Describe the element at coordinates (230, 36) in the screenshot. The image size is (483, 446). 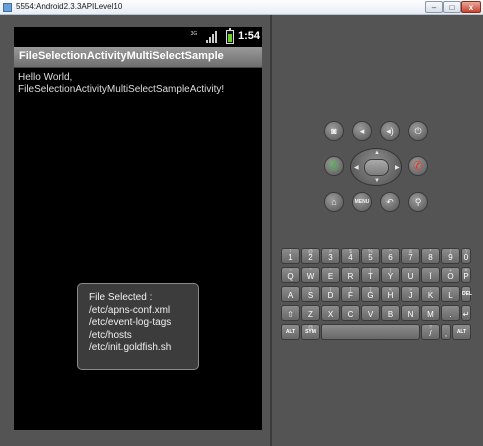
I see `battery-icon` at that location.